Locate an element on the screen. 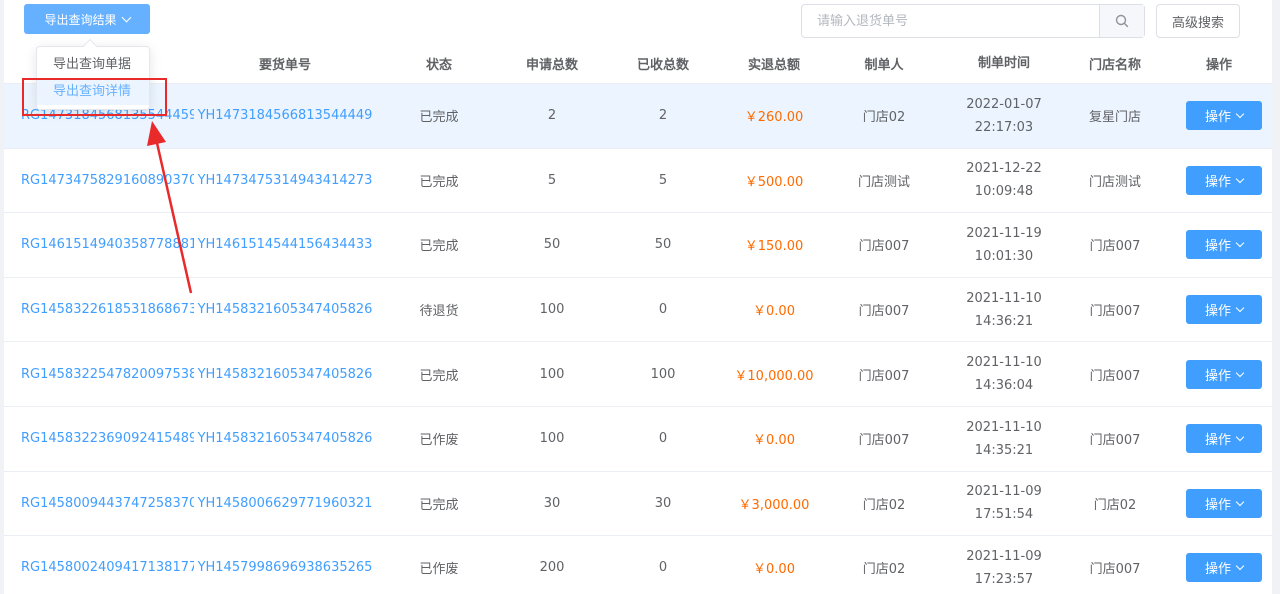 This screenshot has height=594, width=1280. created-time-cell: 2021-11-19 10:01:30 is located at coordinates (1004, 244).